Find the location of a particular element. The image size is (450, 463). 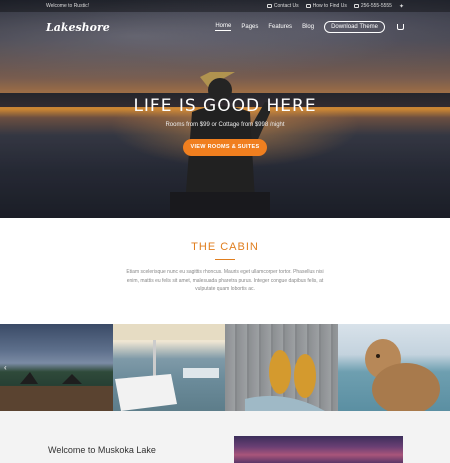

view-rooms-button: VIEW ROOMS & SUITES is located at coordinates (225, 147).